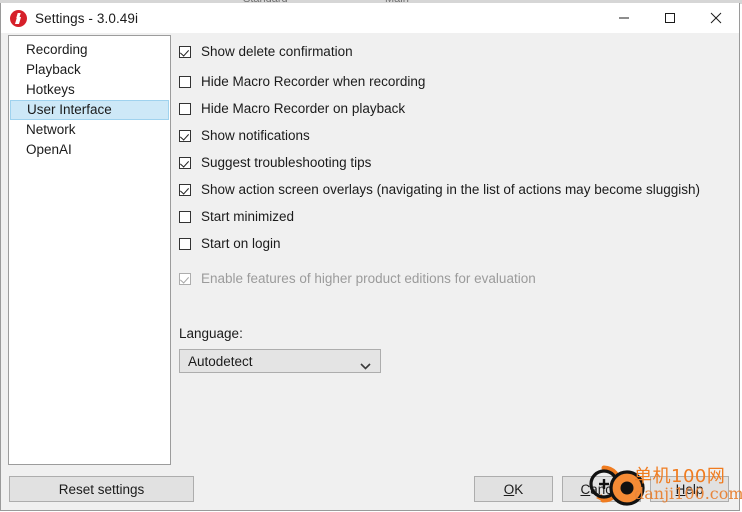 Image resolution: width=742 pixels, height=512 pixels. Describe the element at coordinates (716, 18) in the screenshot. I see `close-icon` at that location.